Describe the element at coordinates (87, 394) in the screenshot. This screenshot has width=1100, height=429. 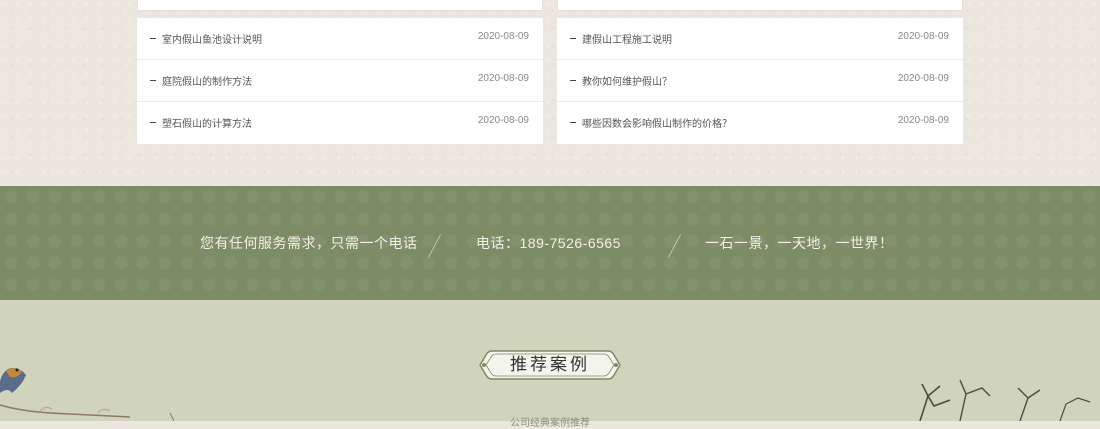
I see `bird-branch-decoration` at that location.